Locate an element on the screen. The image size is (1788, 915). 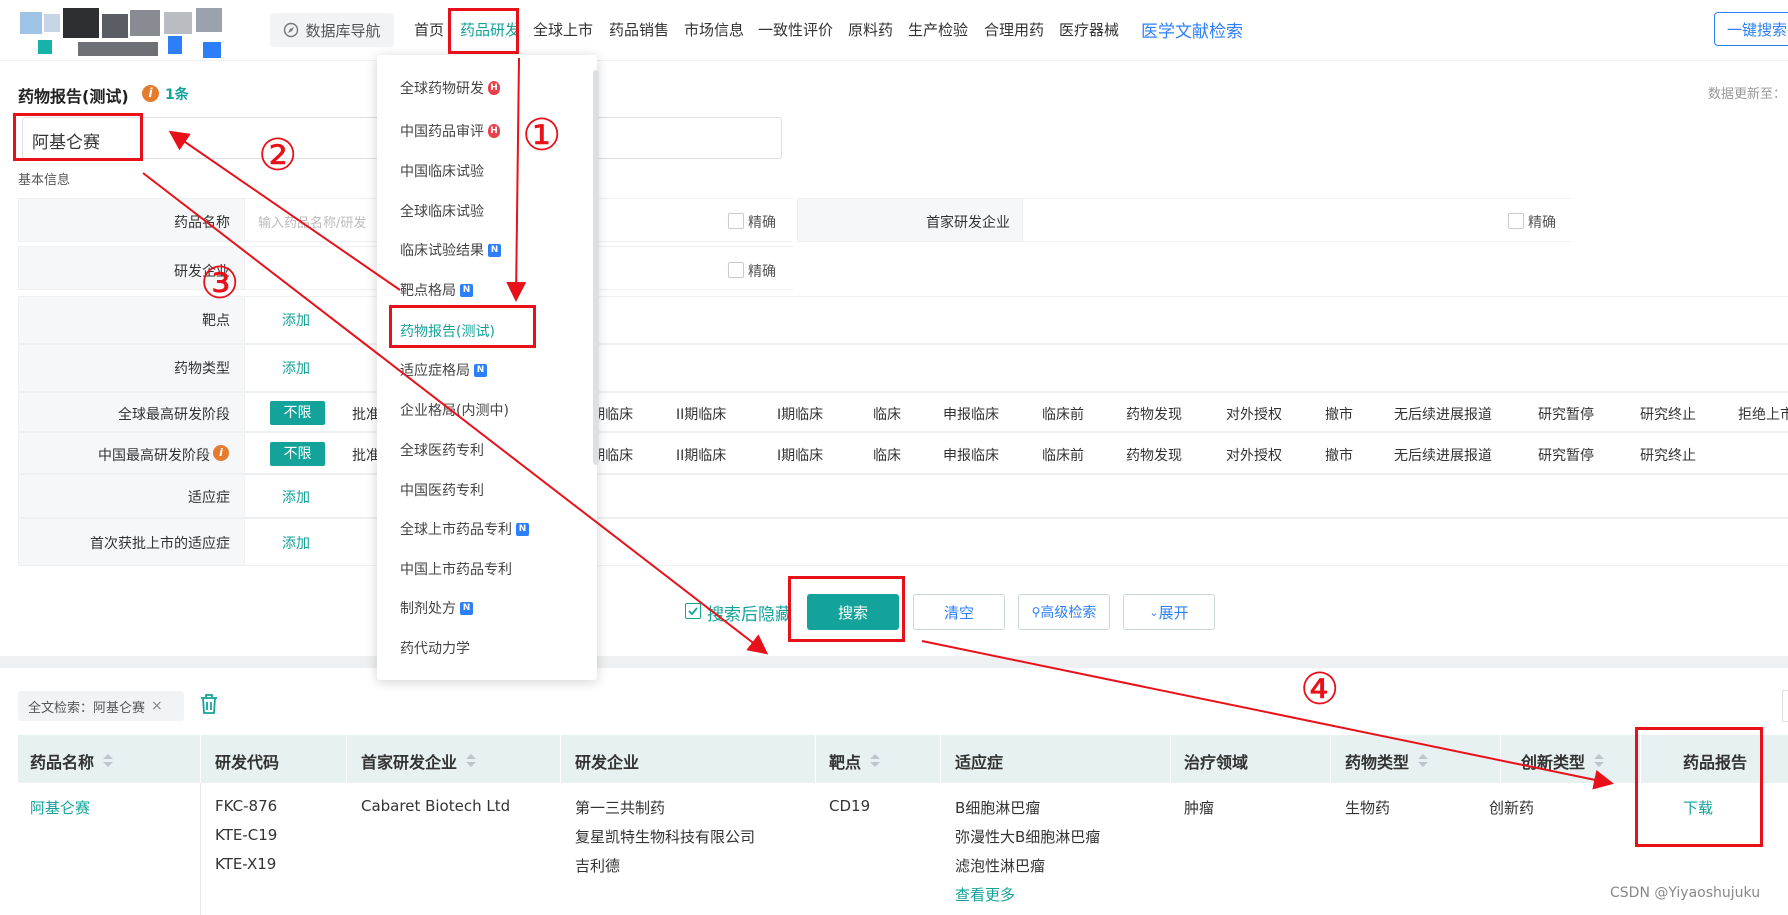
new-badge-icon: N is located at coordinates (480, 370).